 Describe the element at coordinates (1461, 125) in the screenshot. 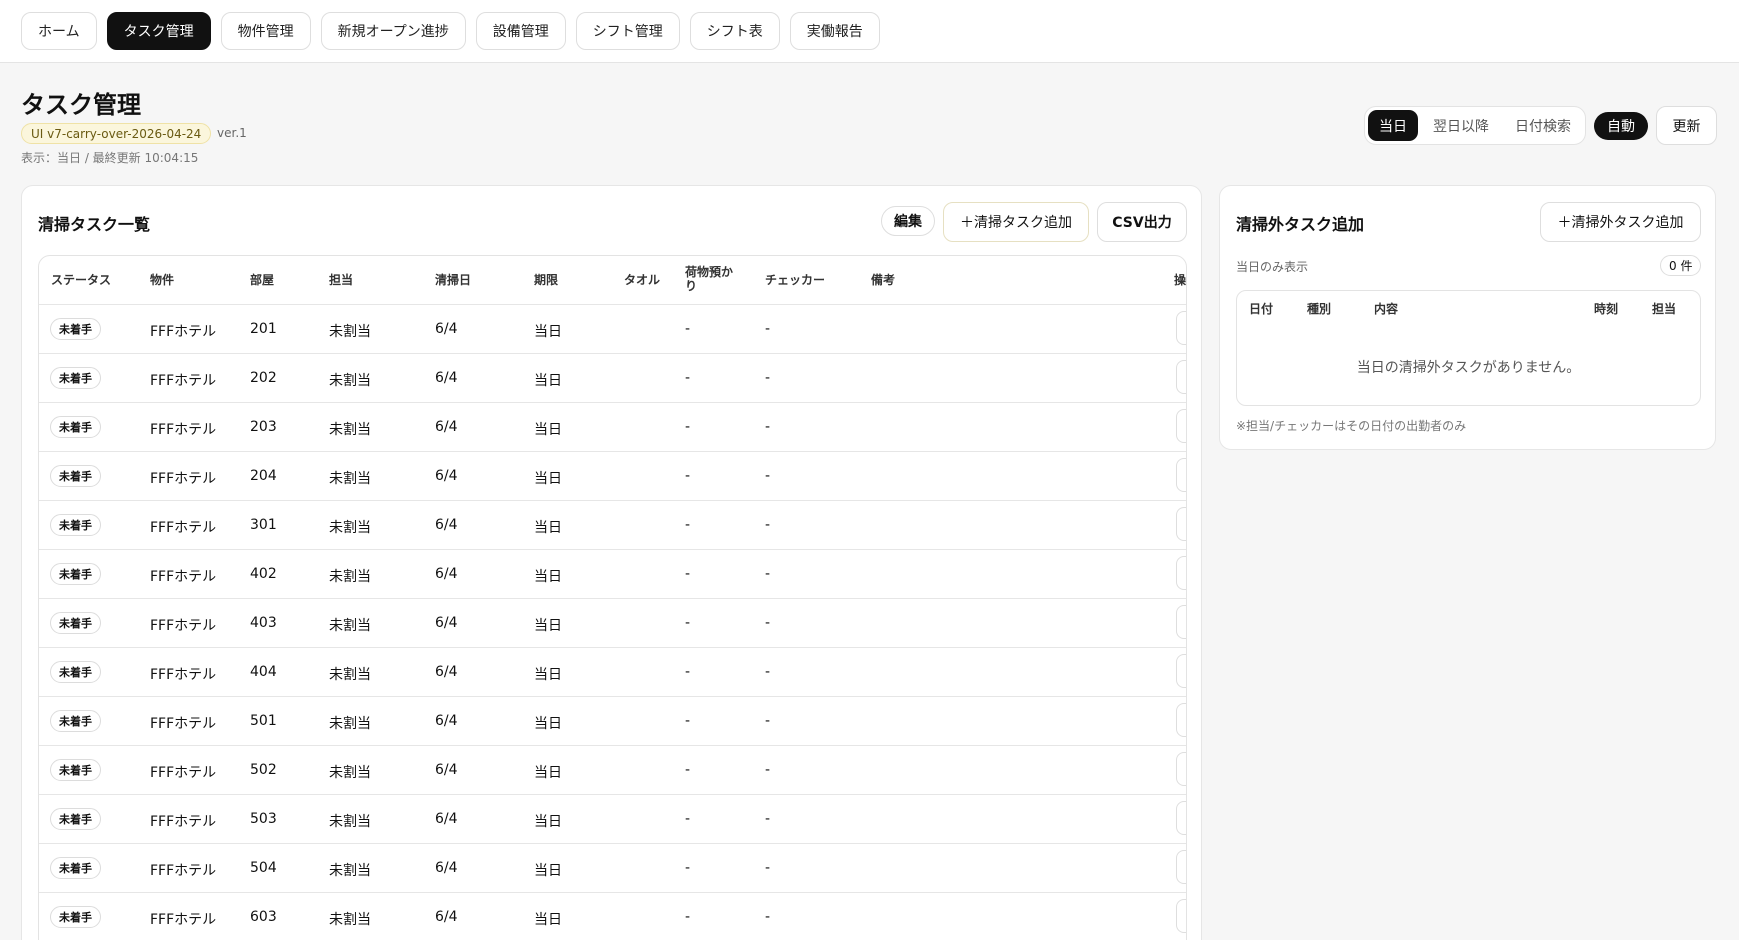

I see `view-future-button: 翌日以降` at that location.